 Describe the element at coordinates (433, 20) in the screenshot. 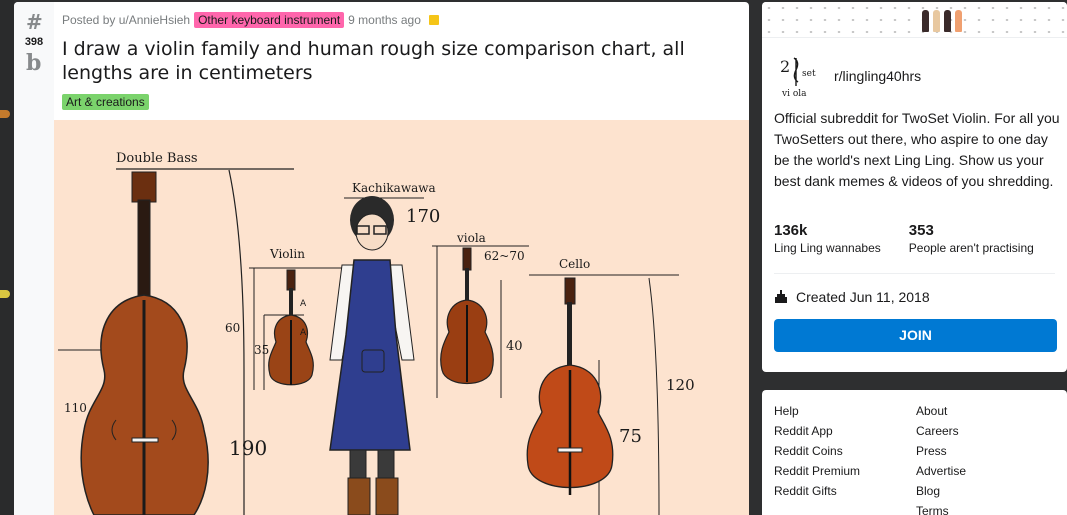

I see `award-icon` at that location.